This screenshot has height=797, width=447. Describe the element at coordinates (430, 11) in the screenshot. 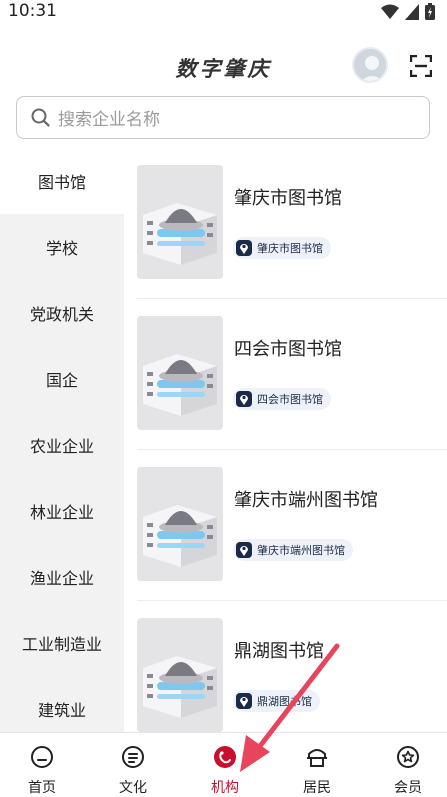

I see `battery-icon` at that location.